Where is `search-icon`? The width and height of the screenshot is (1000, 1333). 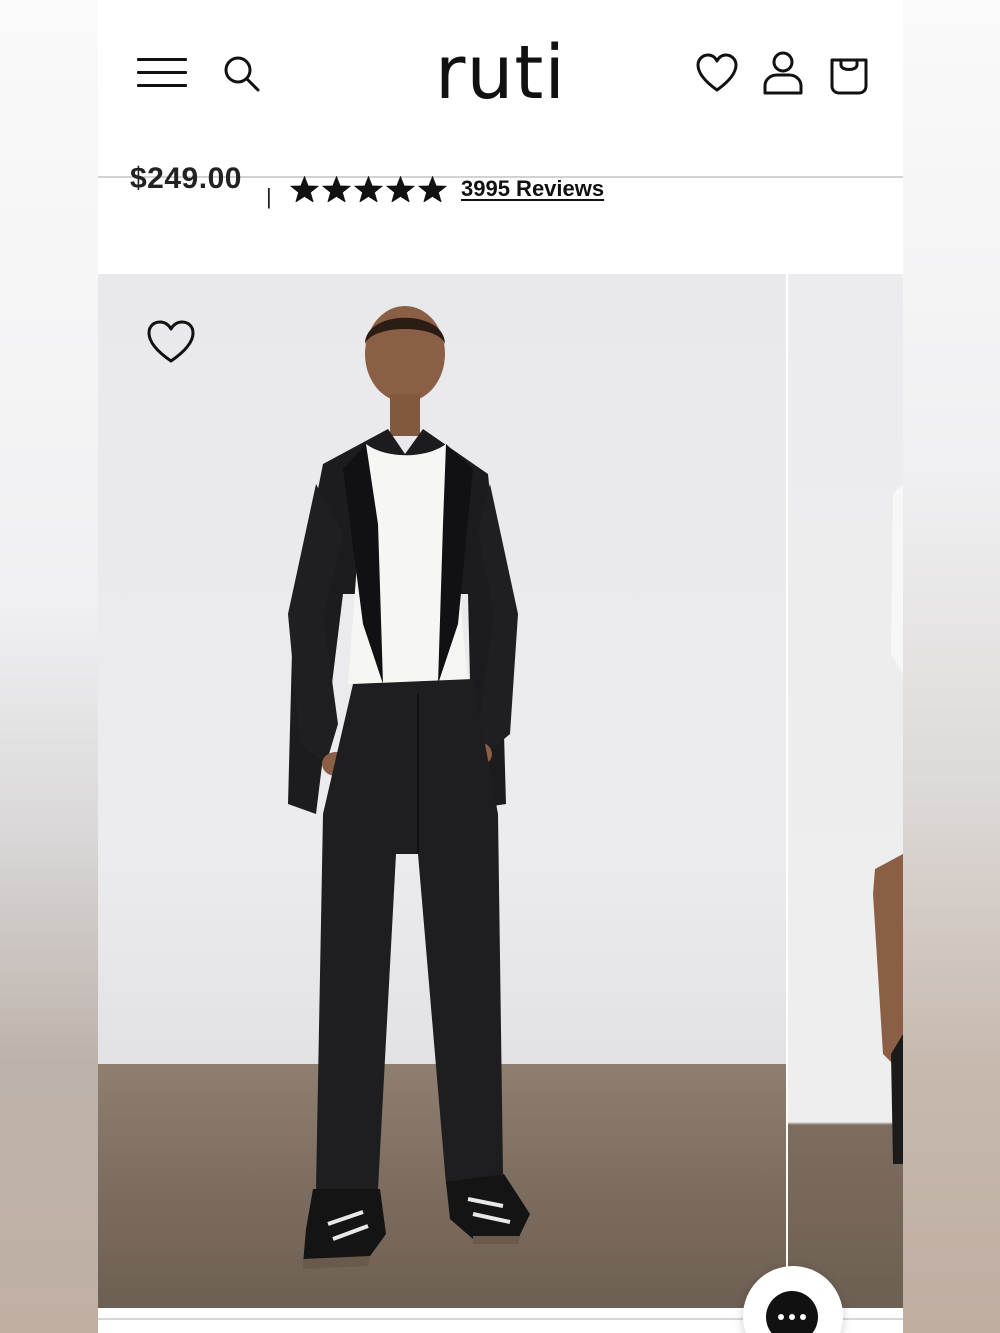 search-icon is located at coordinates (242, 74).